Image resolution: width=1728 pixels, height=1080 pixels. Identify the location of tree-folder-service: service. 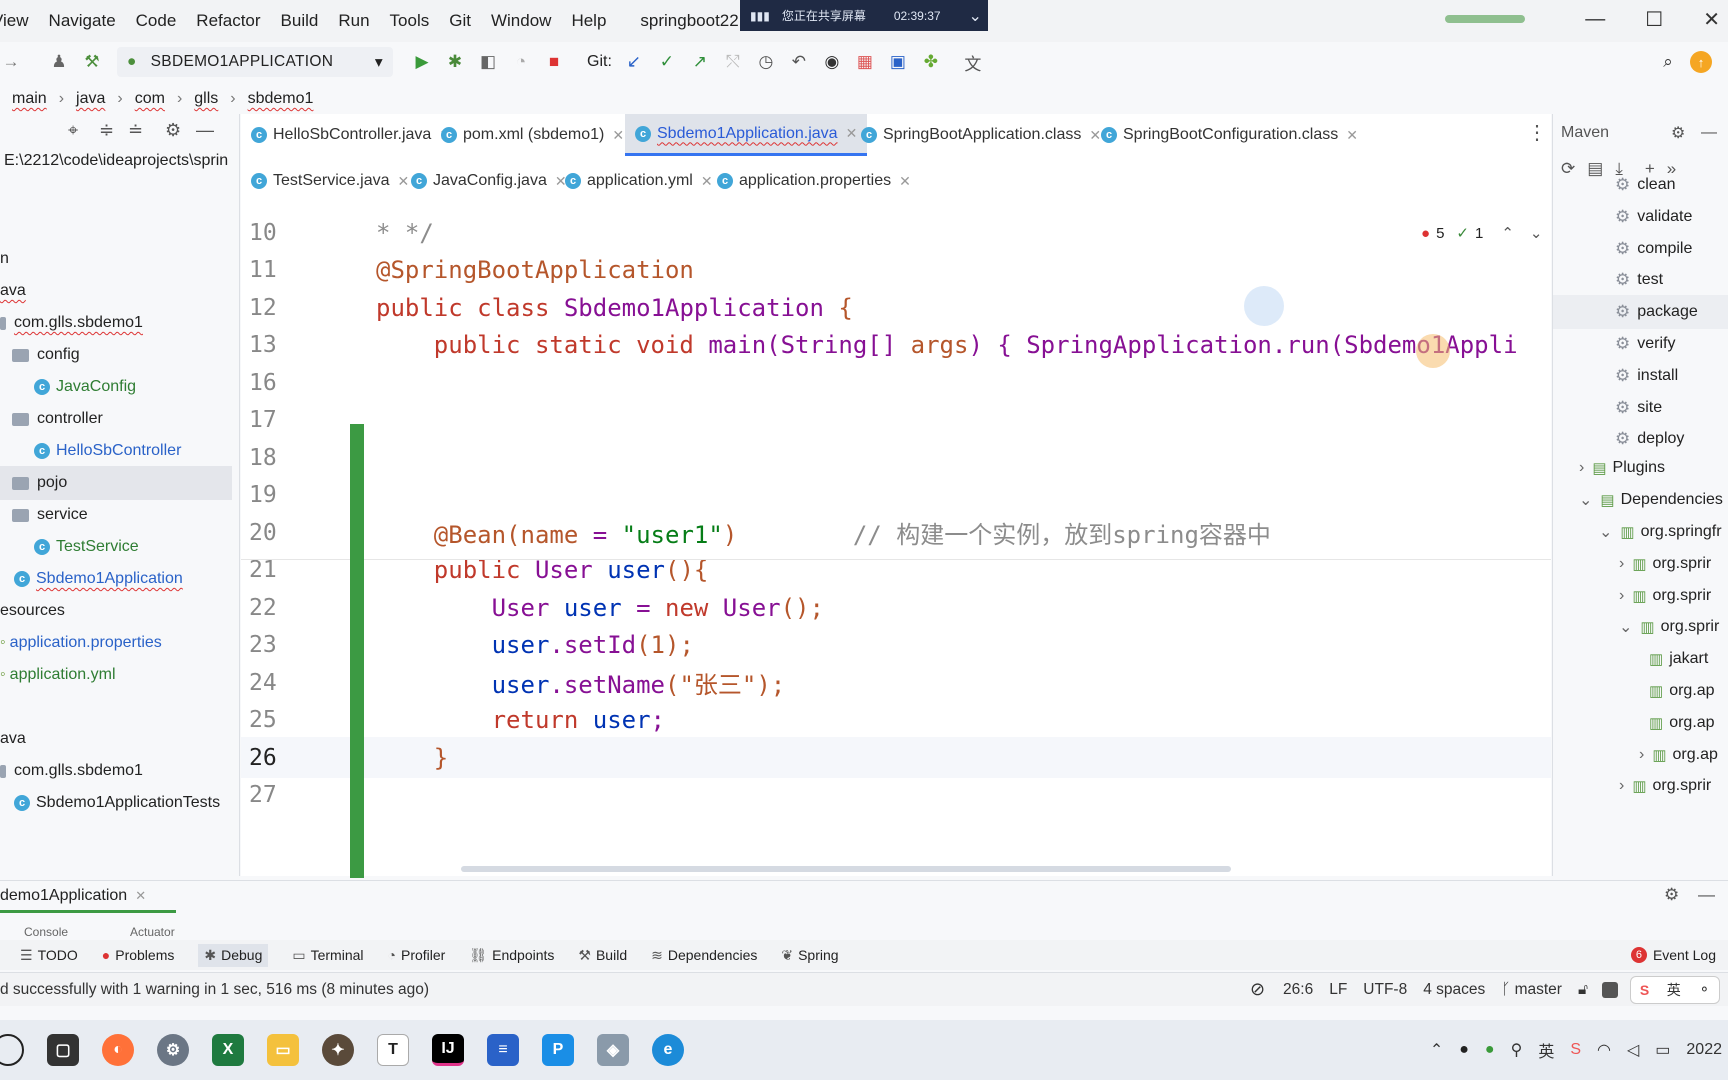
(50, 515).